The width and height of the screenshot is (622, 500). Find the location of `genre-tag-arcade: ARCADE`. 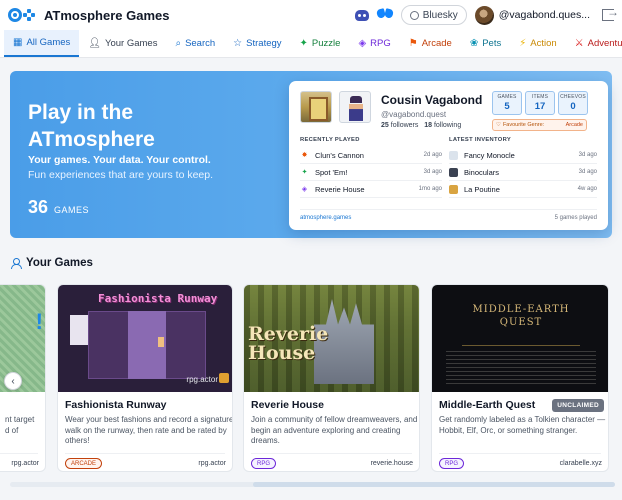

genre-tag-arcade: ARCADE is located at coordinates (84, 463).